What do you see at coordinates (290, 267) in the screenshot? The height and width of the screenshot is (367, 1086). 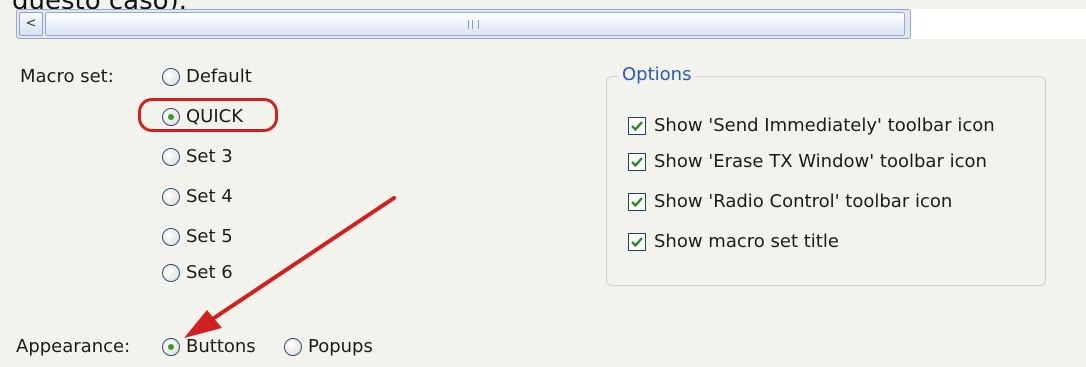 I see `red-arrow-annotation` at bounding box center [290, 267].